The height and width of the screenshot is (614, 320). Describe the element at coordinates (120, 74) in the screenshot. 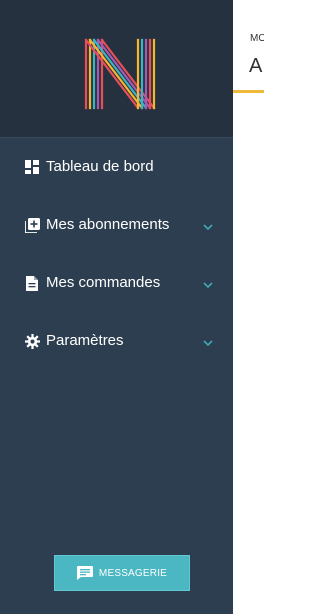

I see `brand-logo-icon` at that location.